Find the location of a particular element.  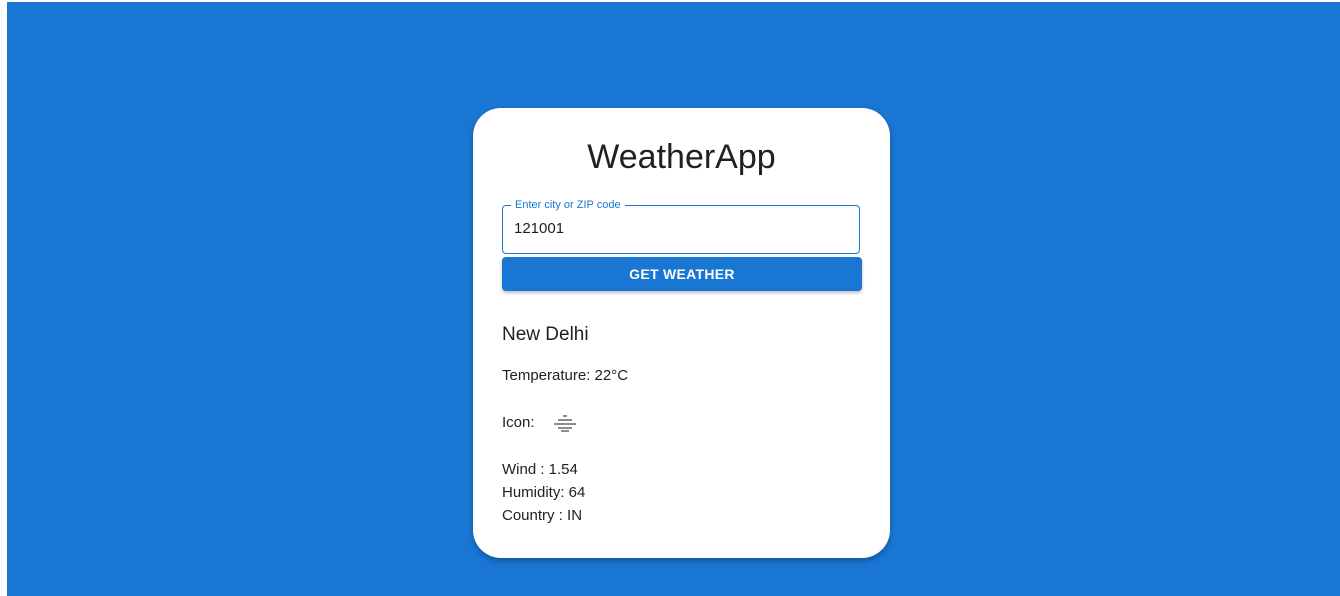

city-search-input is located at coordinates (679, 228).